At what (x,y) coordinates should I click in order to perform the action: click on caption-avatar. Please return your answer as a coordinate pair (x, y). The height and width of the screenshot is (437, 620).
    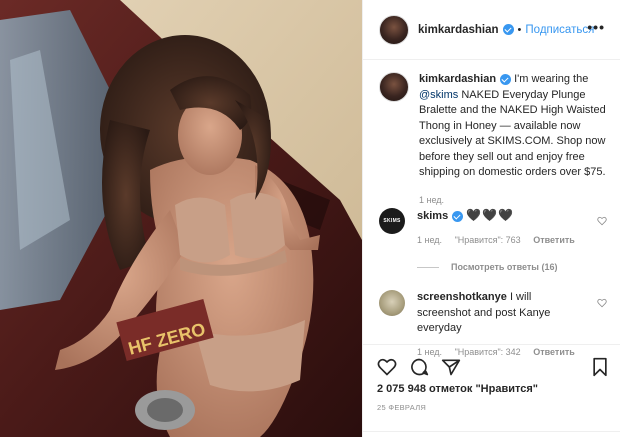
    Looking at the image, I should click on (394, 87).